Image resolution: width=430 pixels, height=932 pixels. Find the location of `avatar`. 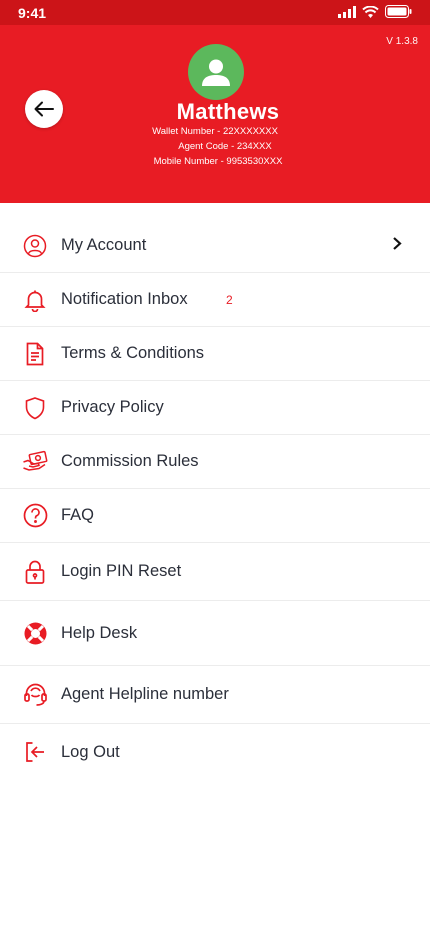

avatar is located at coordinates (216, 72).